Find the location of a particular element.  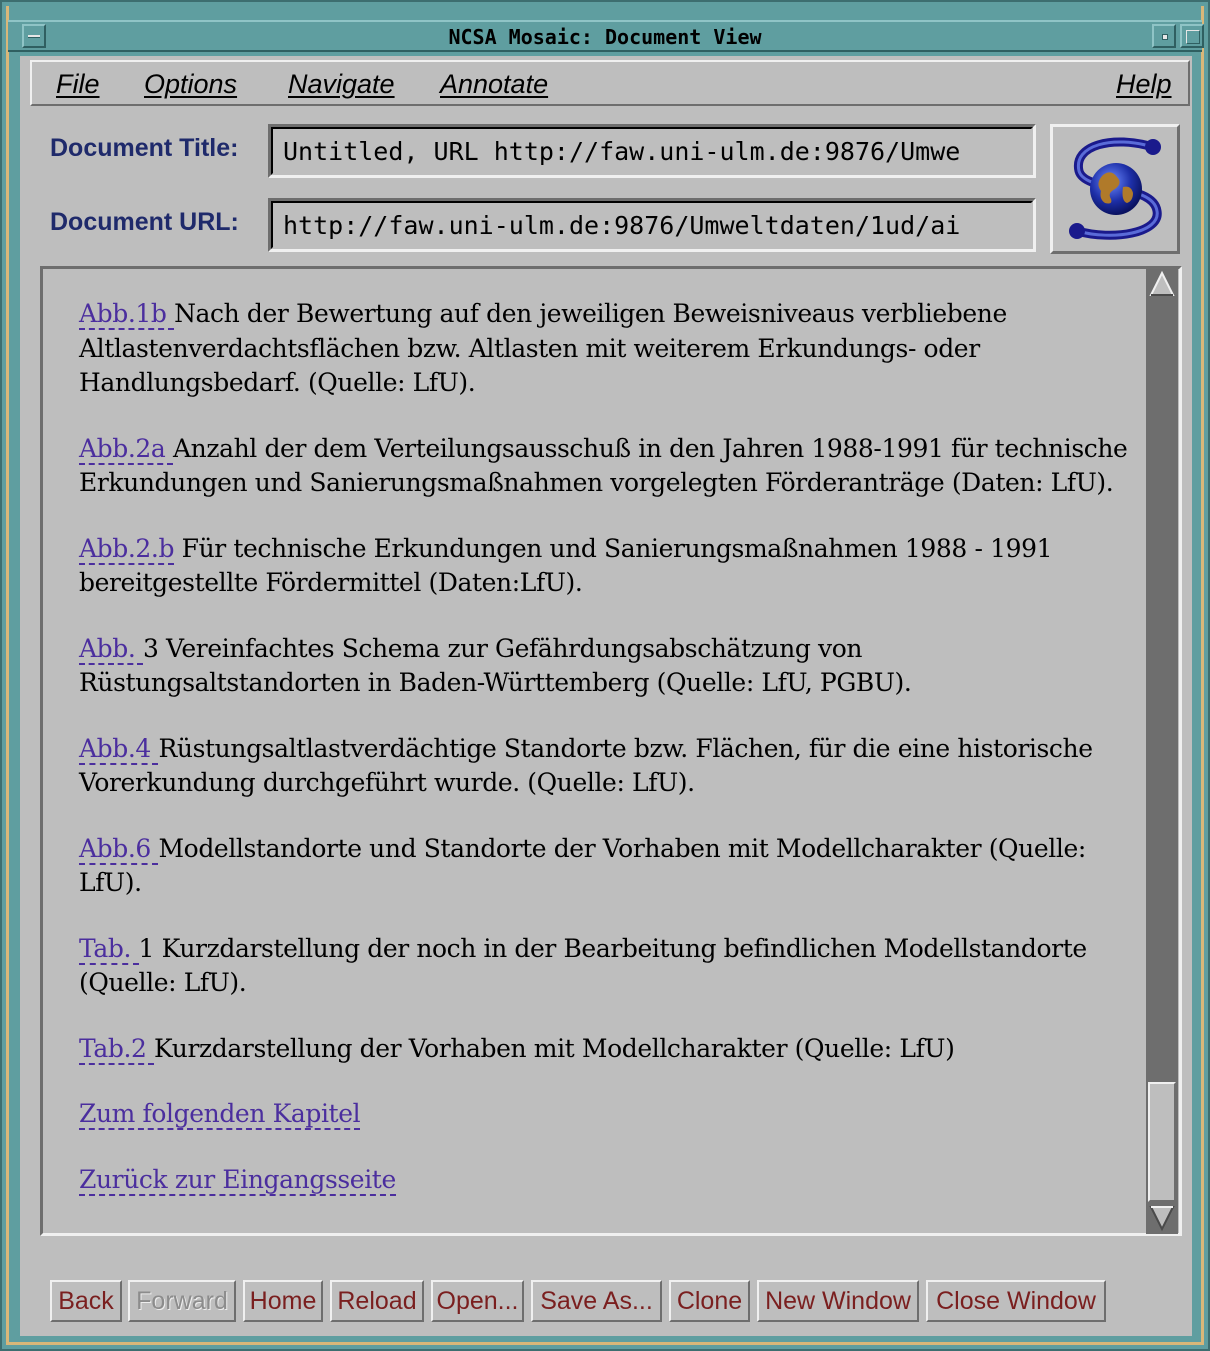

menu-options: Options is located at coordinates (190, 84).